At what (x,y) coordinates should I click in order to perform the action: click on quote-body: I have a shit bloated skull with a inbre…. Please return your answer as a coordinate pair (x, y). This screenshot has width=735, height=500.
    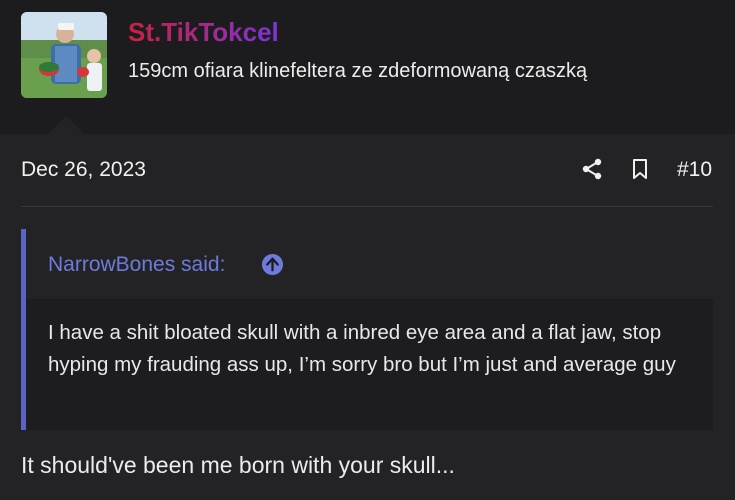
    Looking at the image, I should click on (362, 348).